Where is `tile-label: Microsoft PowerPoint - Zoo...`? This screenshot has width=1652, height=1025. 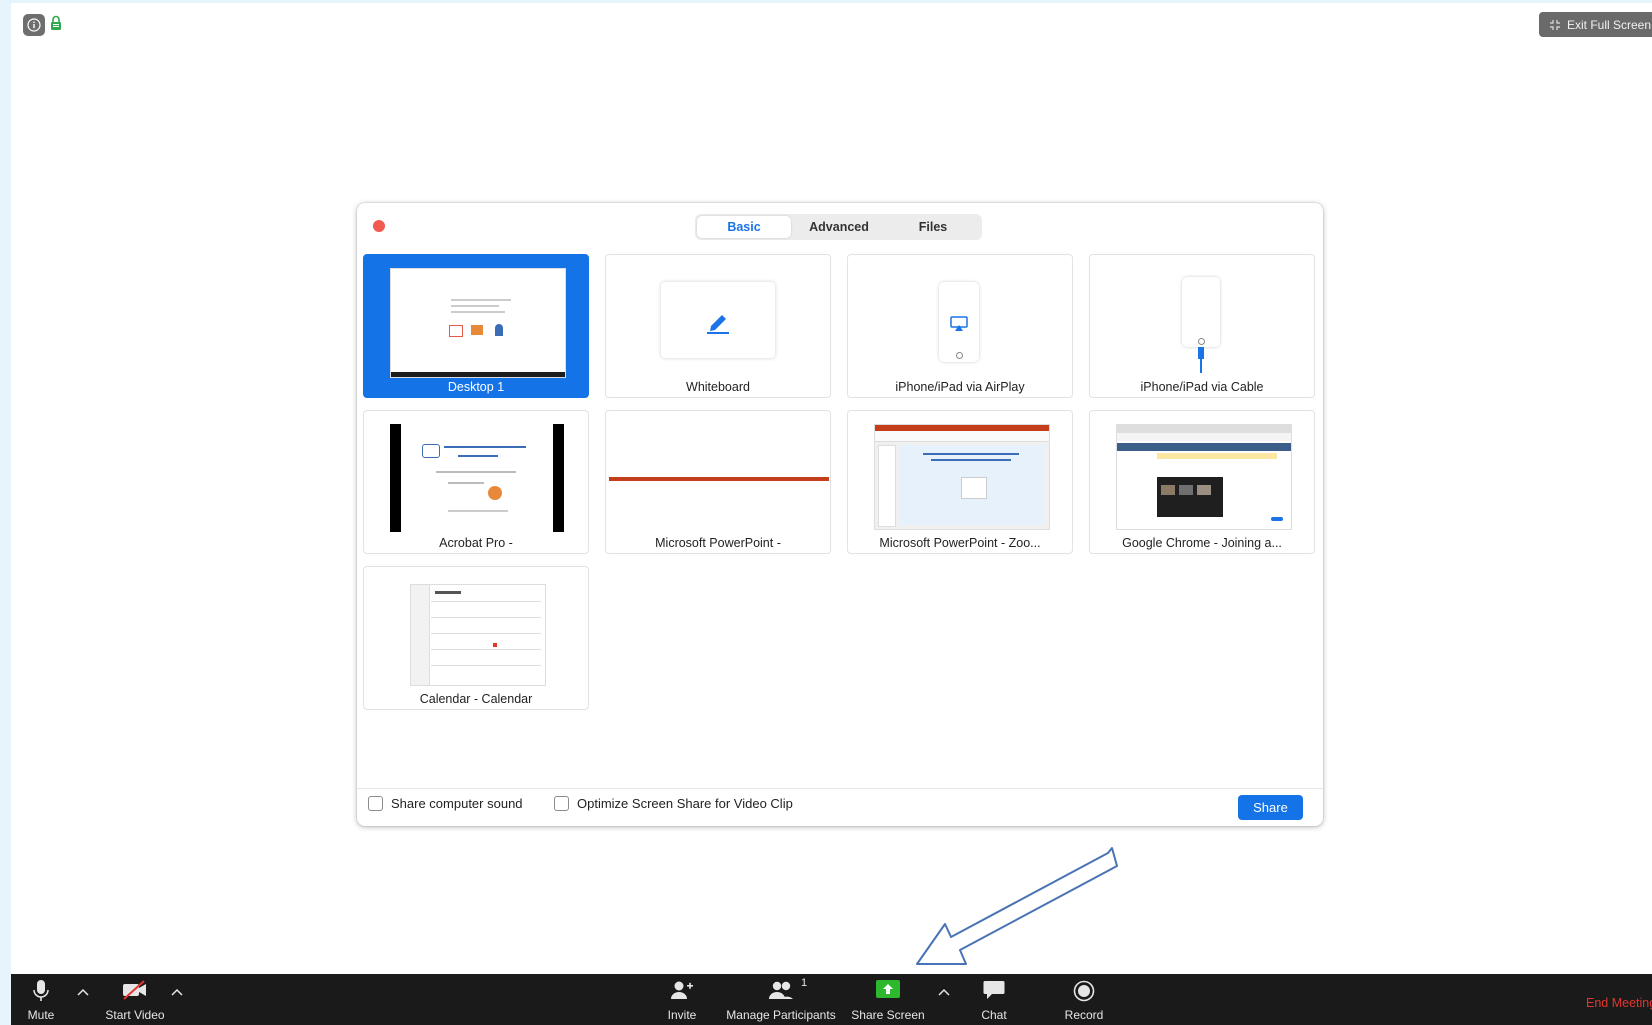
tile-label: Microsoft PowerPoint - Zoo... is located at coordinates (960, 543).